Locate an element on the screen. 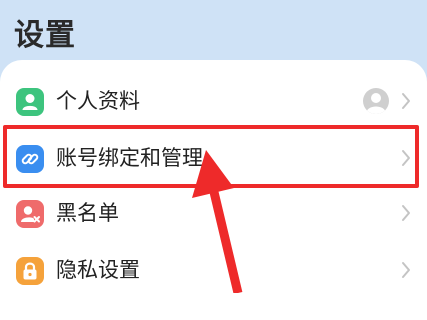  avatar is located at coordinates (376, 101).